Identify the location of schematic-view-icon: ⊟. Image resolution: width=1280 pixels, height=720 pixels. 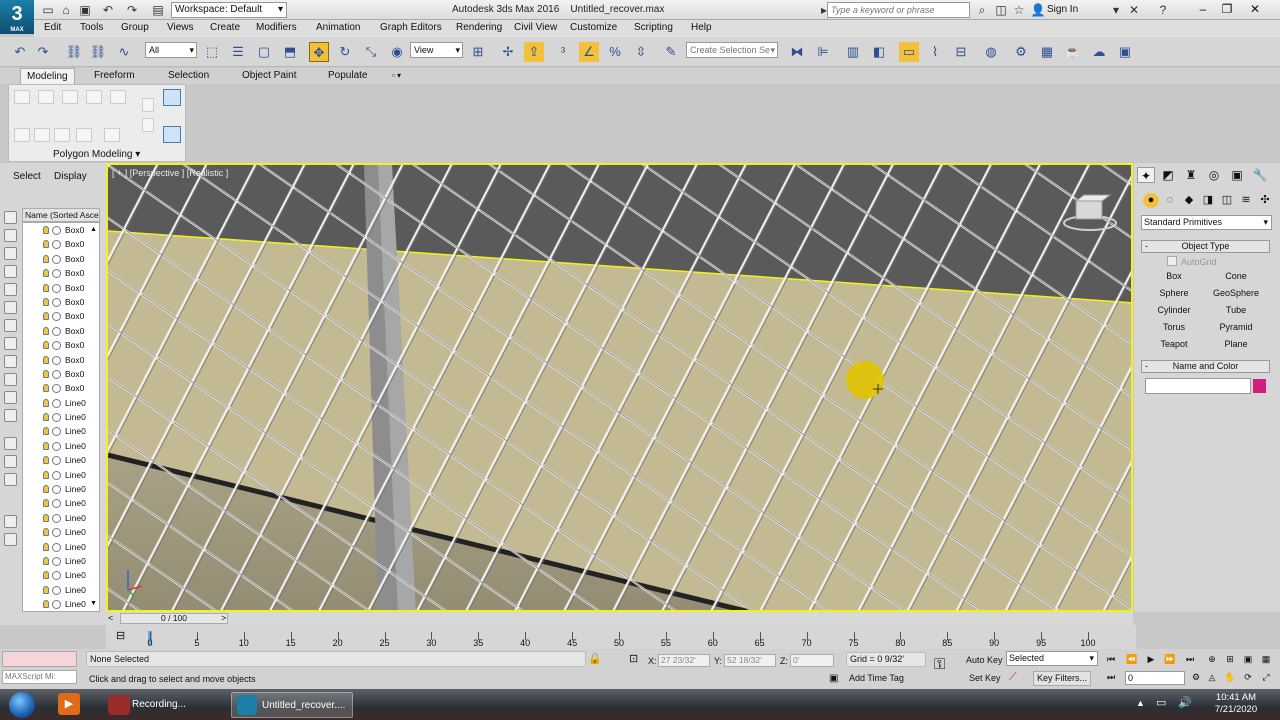
(961, 52).